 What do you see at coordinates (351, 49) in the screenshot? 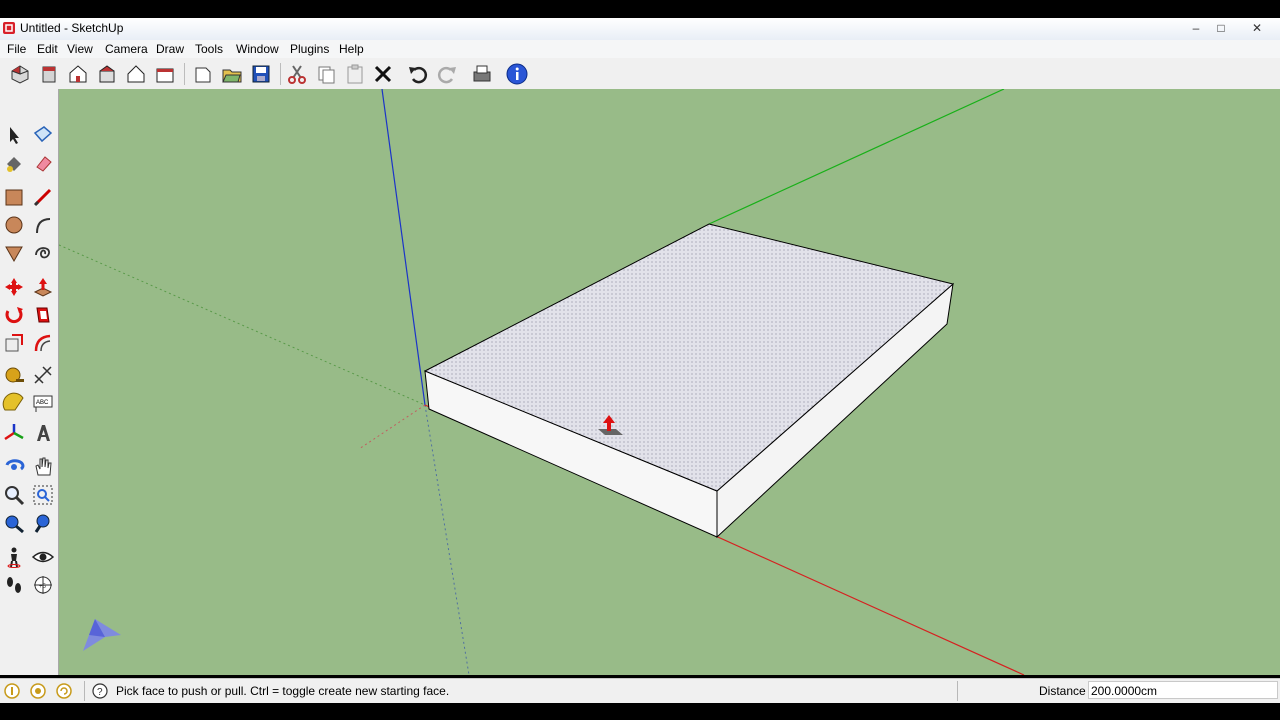
I see `menu-help: Help` at bounding box center [351, 49].